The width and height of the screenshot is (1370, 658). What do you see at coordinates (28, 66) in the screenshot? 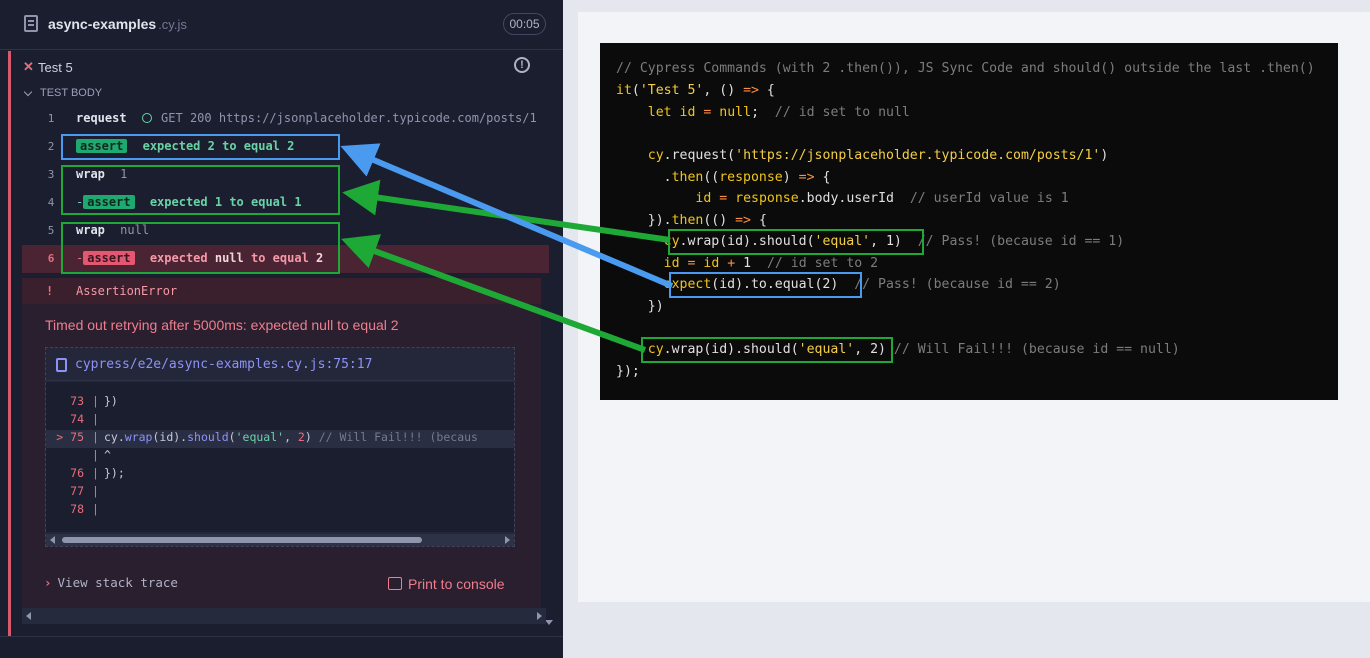
I see `failed-x-icon: ✕` at bounding box center [28, 66].